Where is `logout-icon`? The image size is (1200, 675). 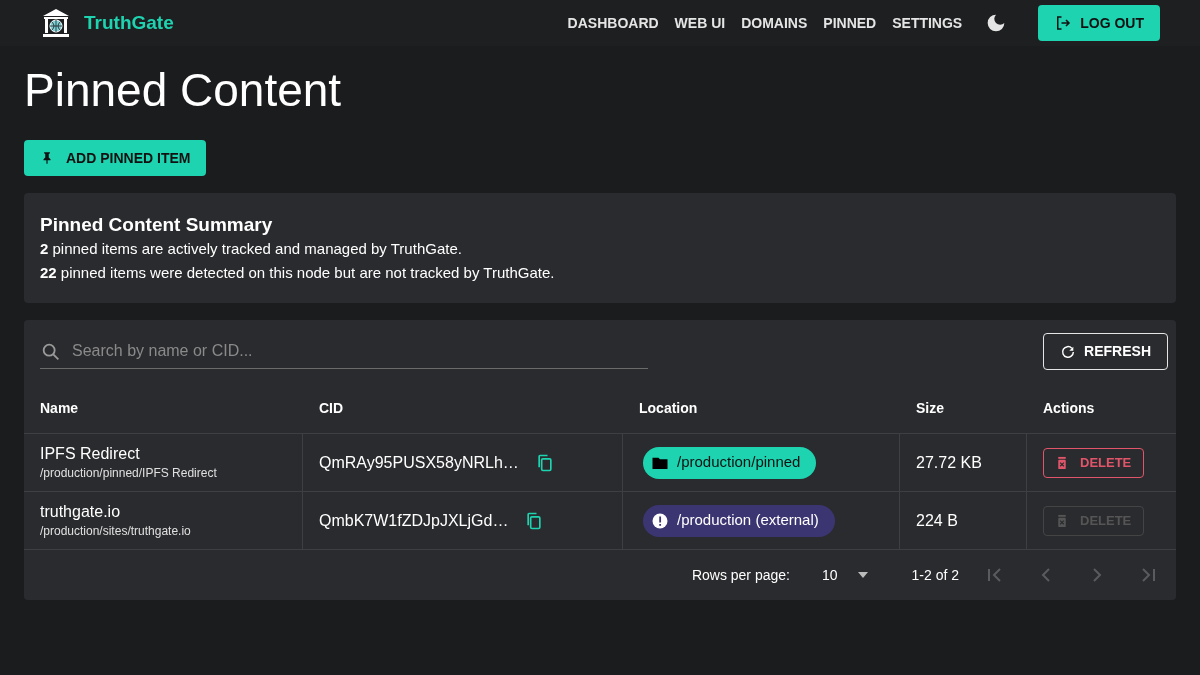
logout-icon is located at coordinates (1063, 23).